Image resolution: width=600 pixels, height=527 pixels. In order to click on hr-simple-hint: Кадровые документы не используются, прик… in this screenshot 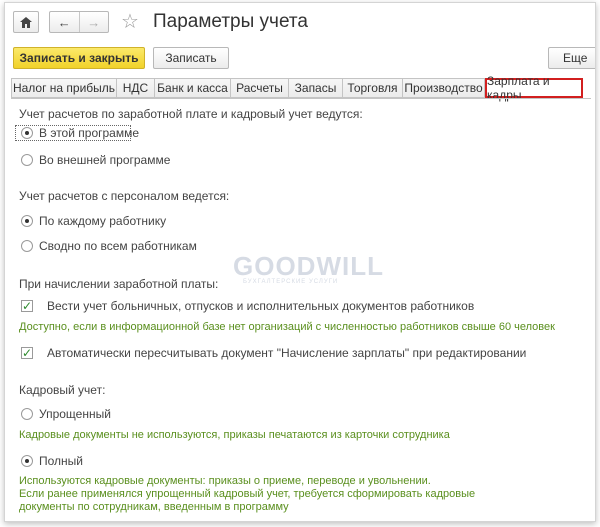, I will do `click(234, 435)`.